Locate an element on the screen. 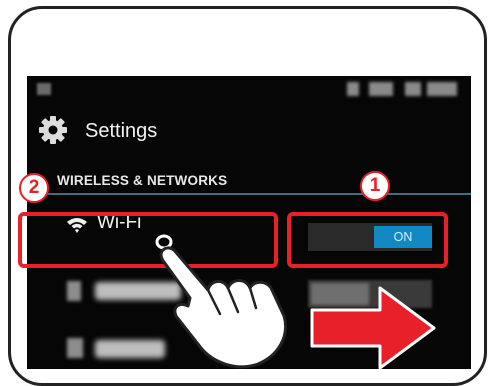 This screenshot has height=386, width=495. pointing-hand-icon is located at coordinates (221, 301).